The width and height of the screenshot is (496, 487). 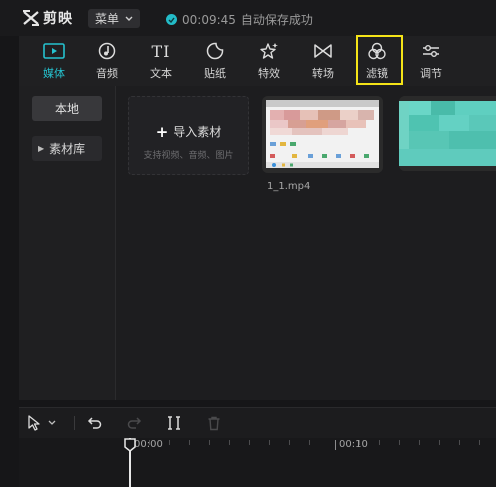 I want to click on save-status: 00:09:45 自动保存成功, so click(x=239, y=19).